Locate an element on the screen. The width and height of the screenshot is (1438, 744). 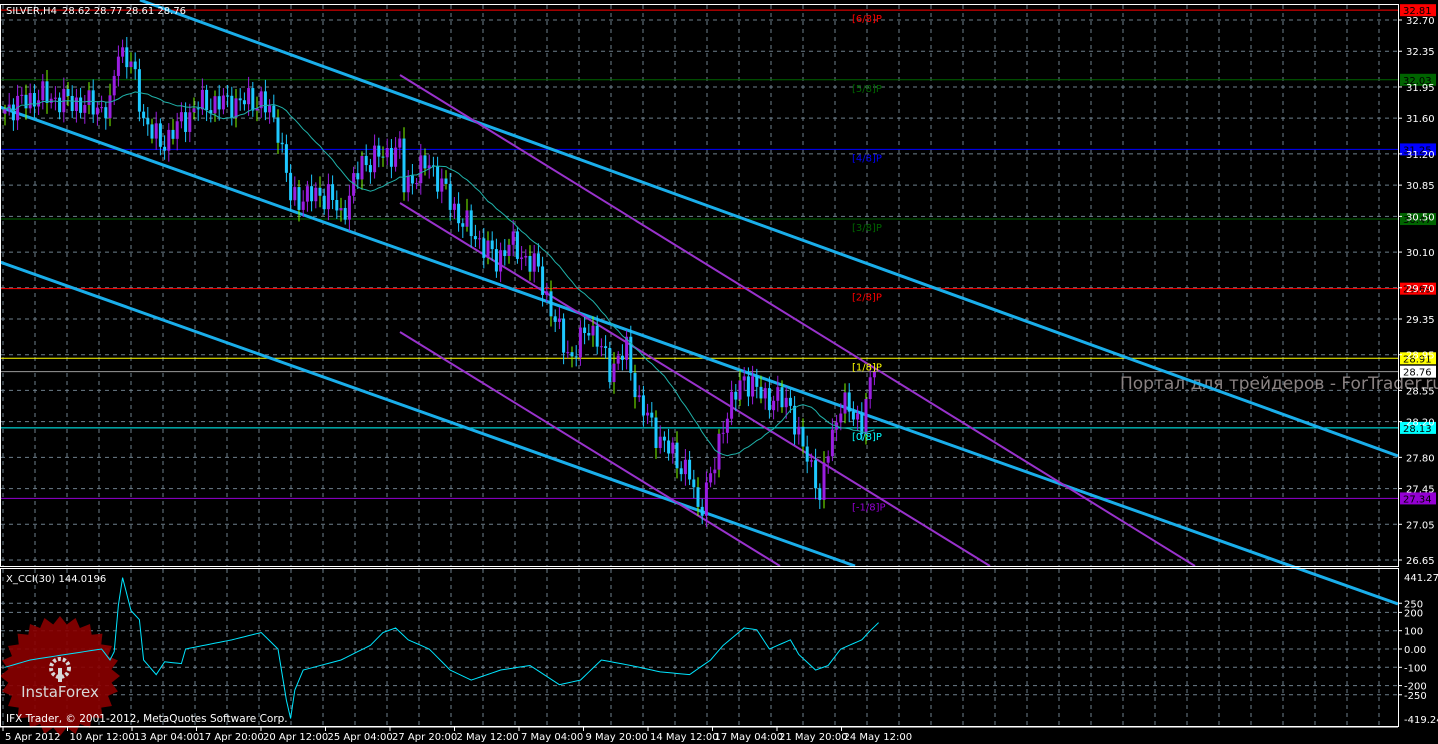
time-tick-label: 9 May 20:00 is located at coordinates (617, 737).